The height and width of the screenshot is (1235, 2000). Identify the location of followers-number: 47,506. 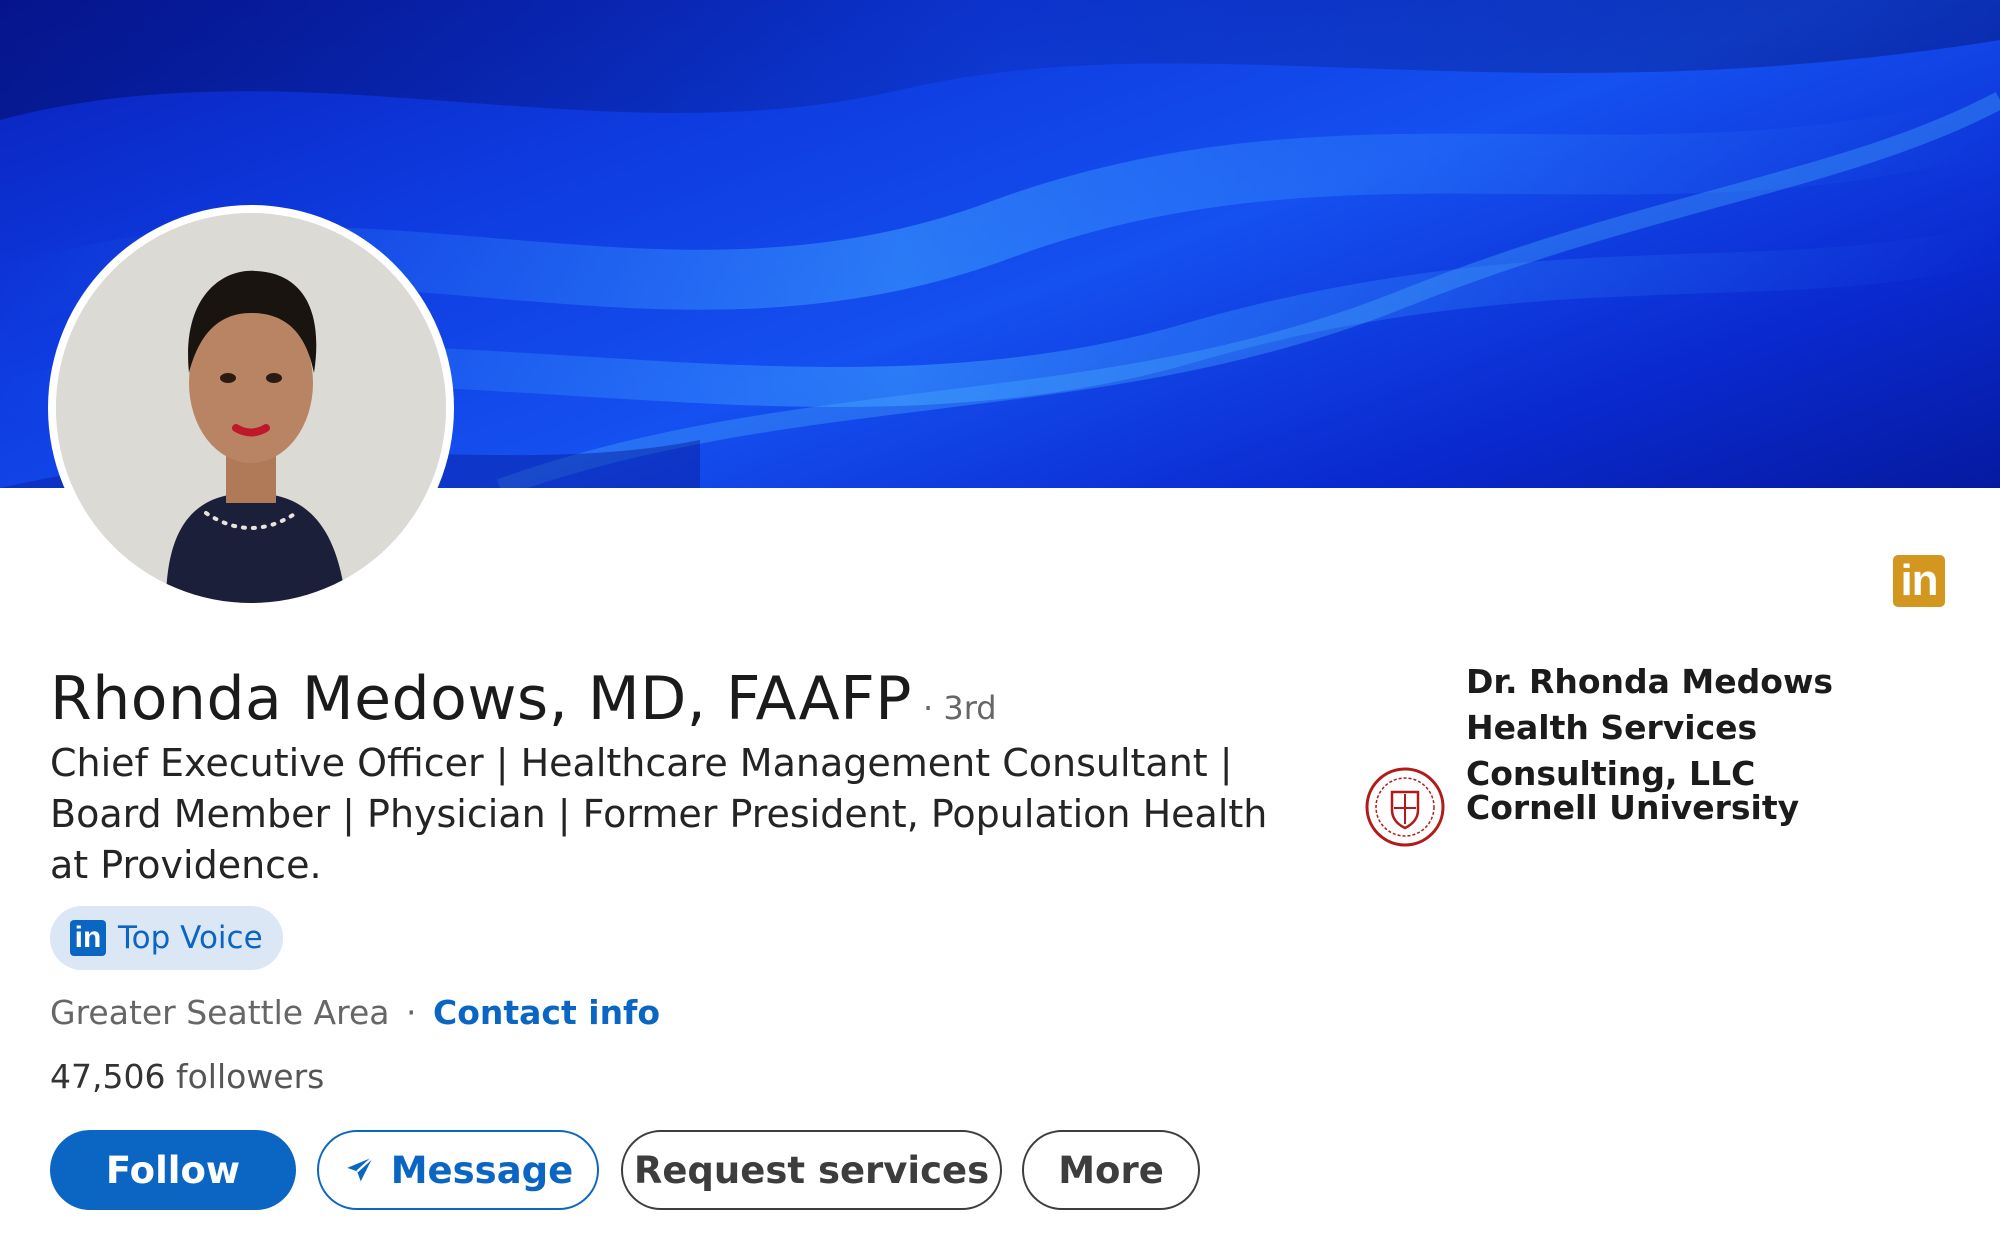
(108, 1076).